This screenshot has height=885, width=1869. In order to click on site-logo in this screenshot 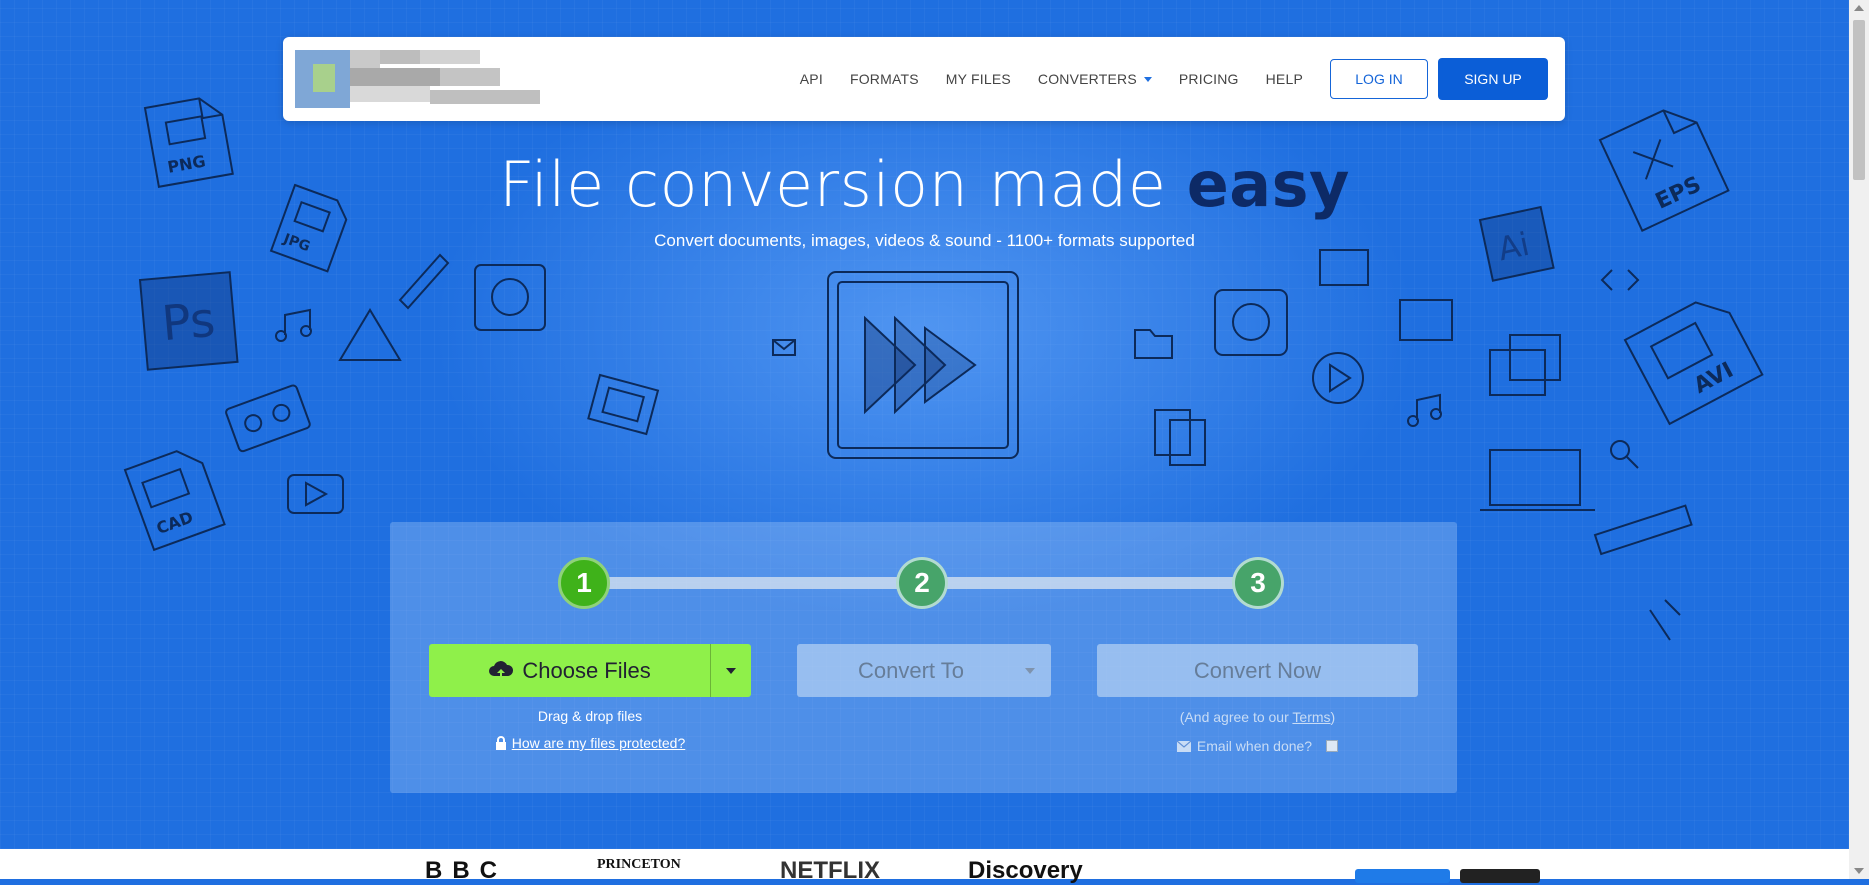, I will do `click(420, 79)`.